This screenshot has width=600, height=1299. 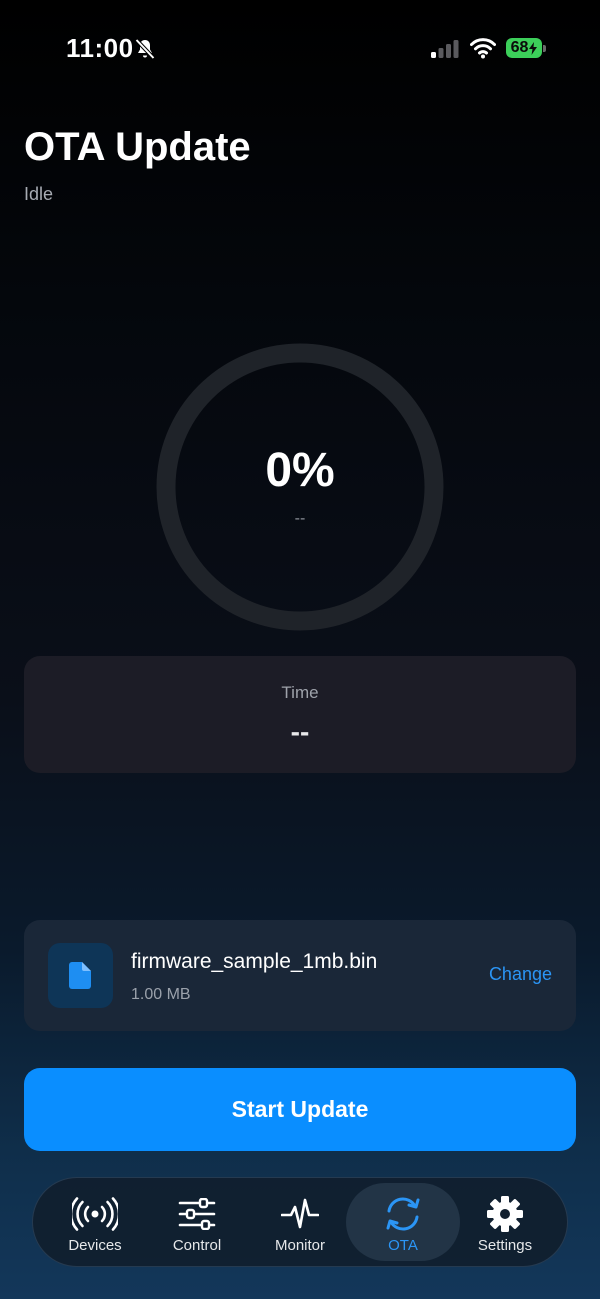 I want to click on gear-icon, so click(x=505, y=1214).